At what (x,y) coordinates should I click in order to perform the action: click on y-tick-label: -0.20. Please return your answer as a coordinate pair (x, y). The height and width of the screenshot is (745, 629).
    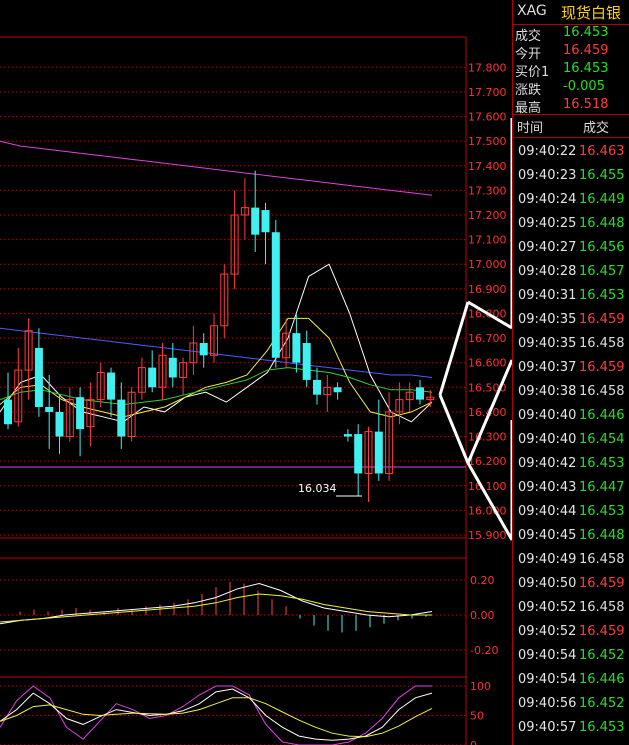
    Looking at the image, I should click on (484, 650).